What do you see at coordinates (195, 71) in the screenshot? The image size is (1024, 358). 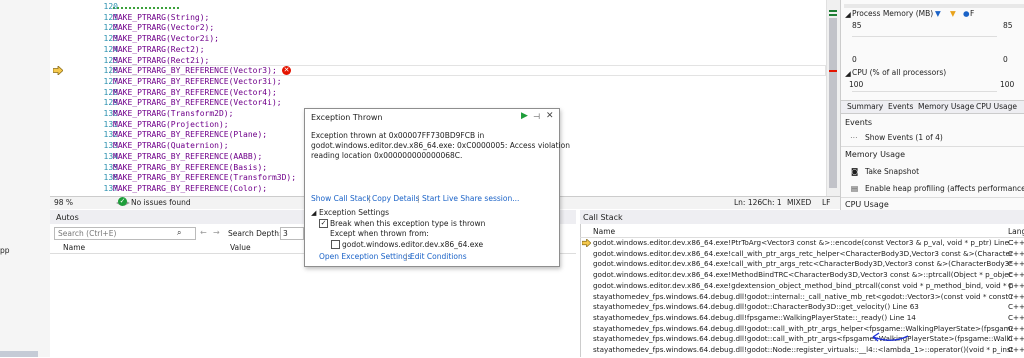 I see `code-line: MAKE_PTRARG_BY_REFERENCE(Vector3);` at bounding box center [195, 71].